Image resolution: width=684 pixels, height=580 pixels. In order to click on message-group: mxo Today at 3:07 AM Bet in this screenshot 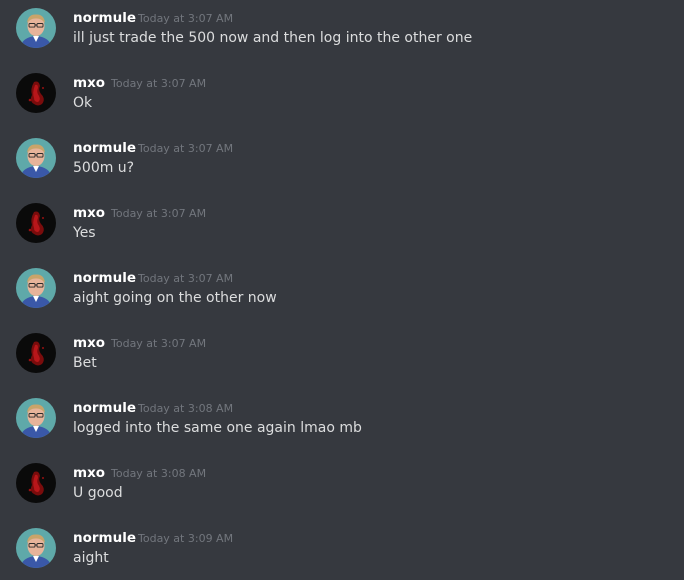, I will do `click(342, 355)`.